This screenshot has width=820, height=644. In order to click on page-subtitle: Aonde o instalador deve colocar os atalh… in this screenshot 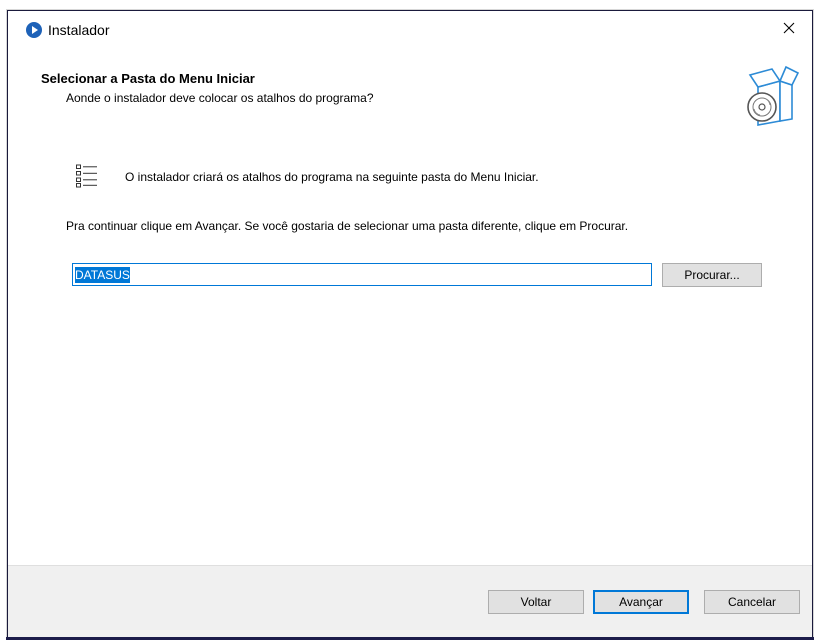, I will do `click(220, 98)`.